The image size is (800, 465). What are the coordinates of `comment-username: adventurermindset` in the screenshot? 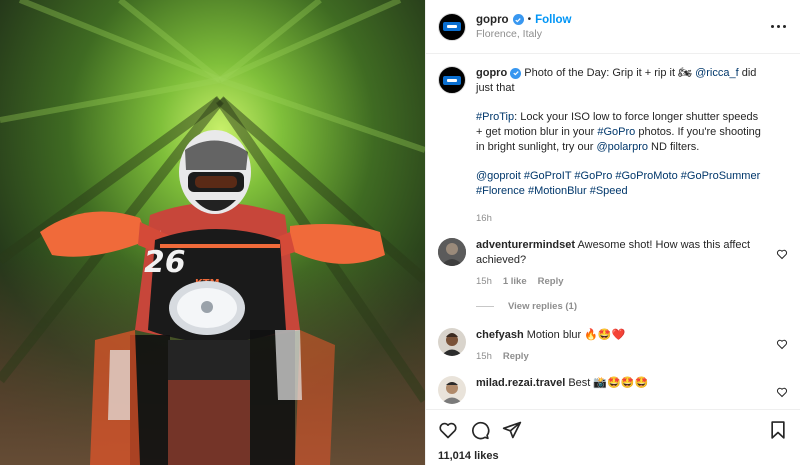 It's located at (525, 245).